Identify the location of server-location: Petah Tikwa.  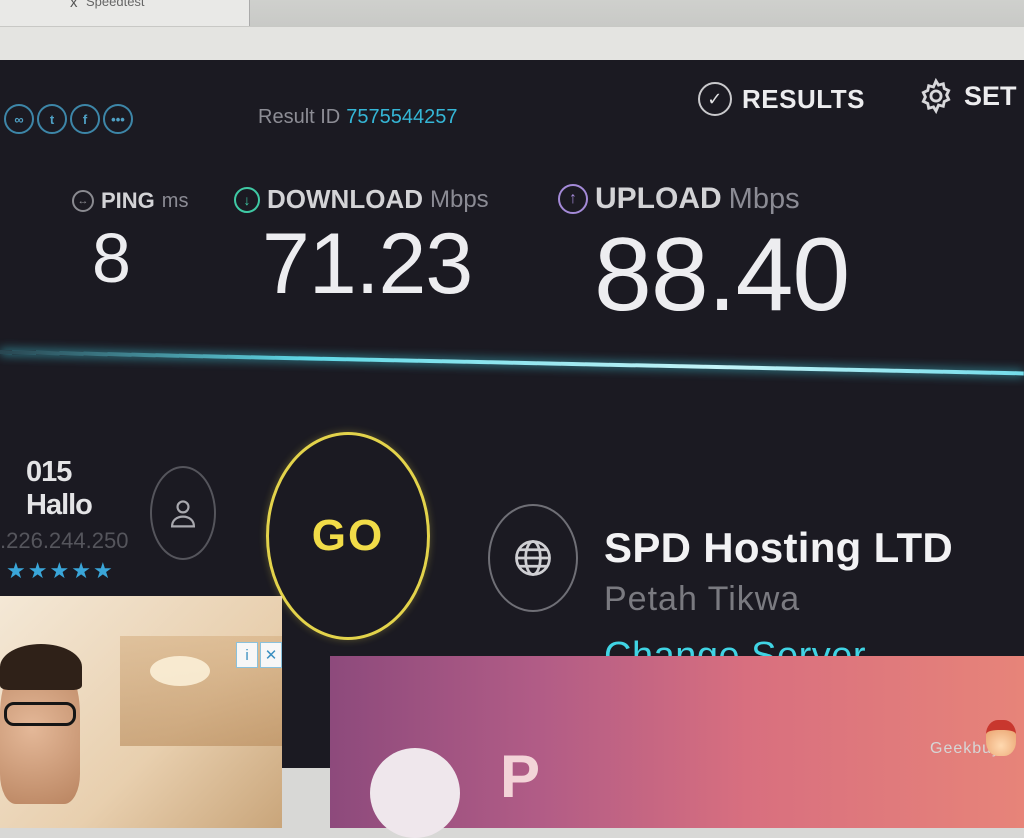
(702, 599).